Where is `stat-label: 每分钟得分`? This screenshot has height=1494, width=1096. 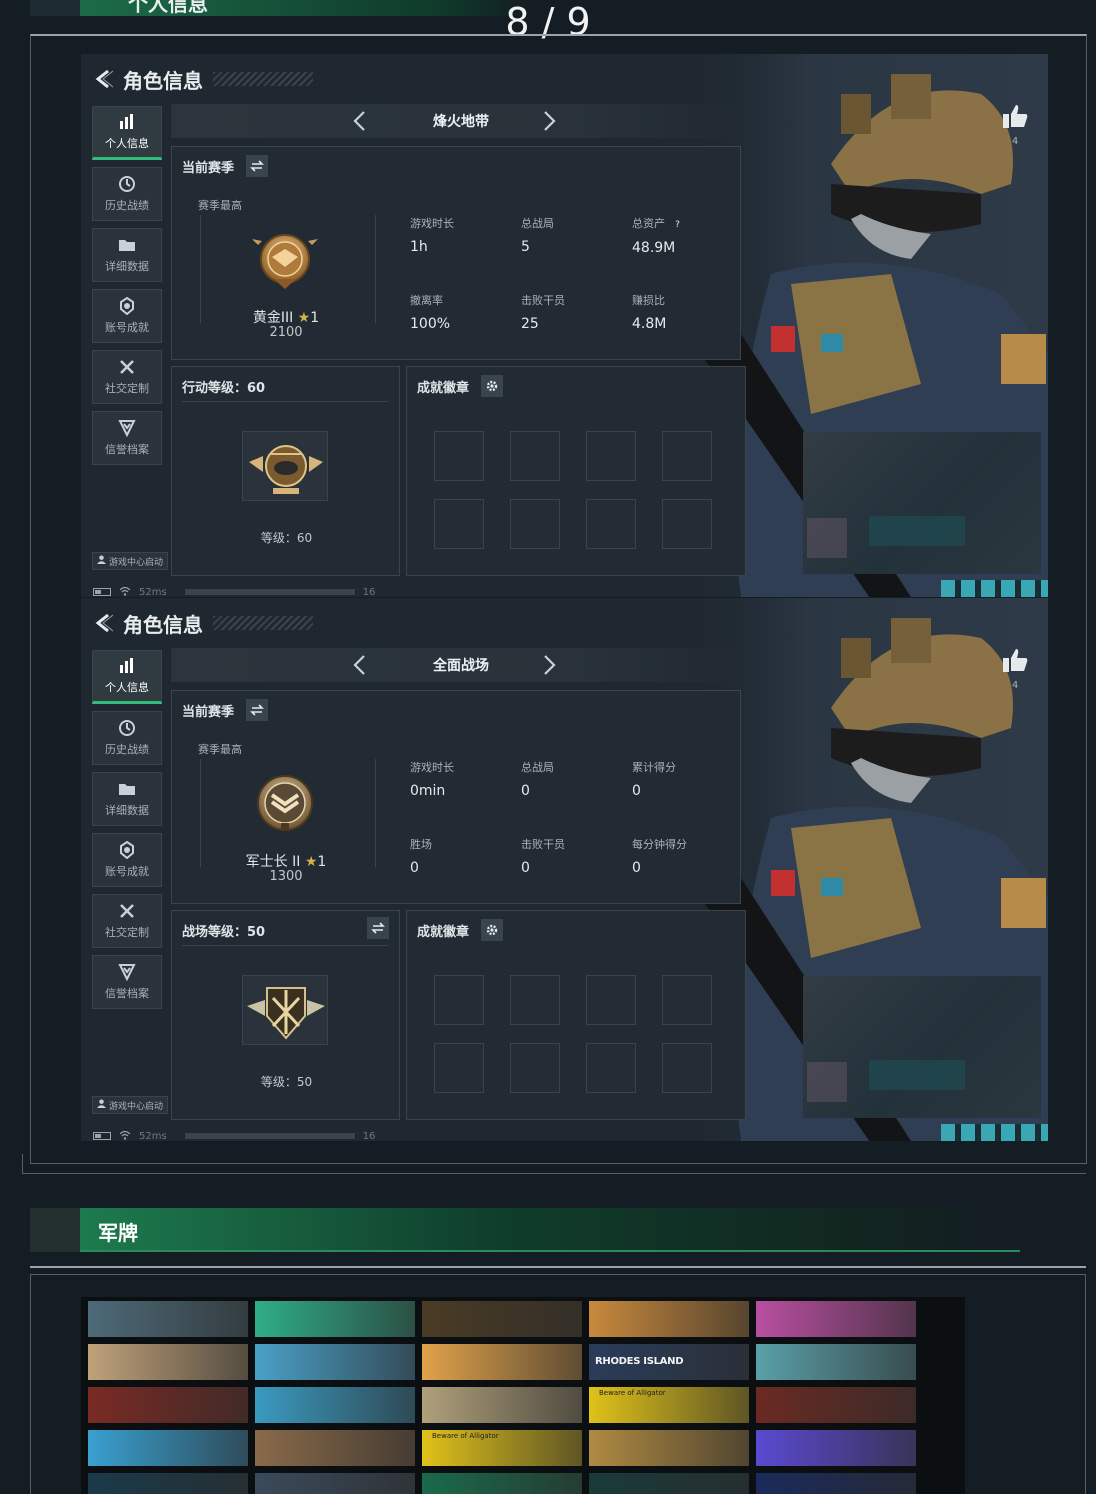
stat-label: 每分钟得分 is located at coordinates (659, 844).